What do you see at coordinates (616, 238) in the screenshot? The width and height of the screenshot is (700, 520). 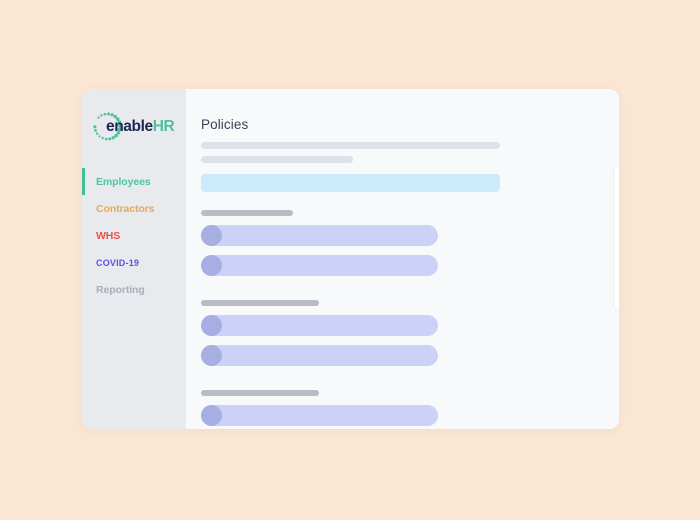 I see `side-panel-card` at bounding box center [616, 238].